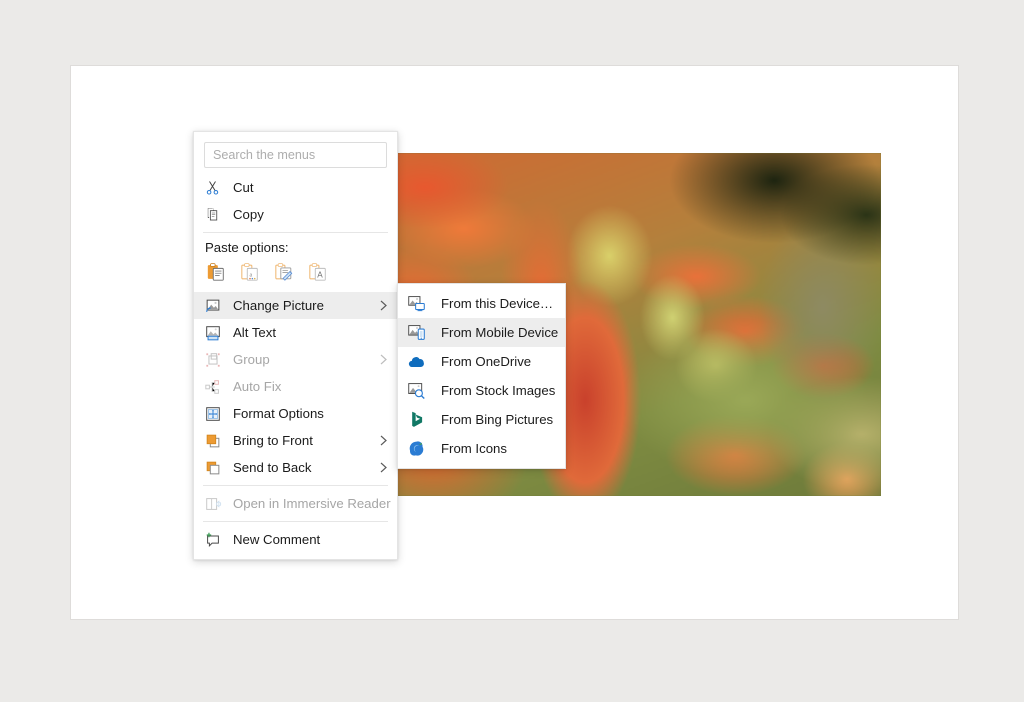 This screenshot has width=1024, height=702. What do you see at coordinates (418, 362) in the screenshot?
I see `onedrive-cloud-icon` at bounding box center [418, 362].